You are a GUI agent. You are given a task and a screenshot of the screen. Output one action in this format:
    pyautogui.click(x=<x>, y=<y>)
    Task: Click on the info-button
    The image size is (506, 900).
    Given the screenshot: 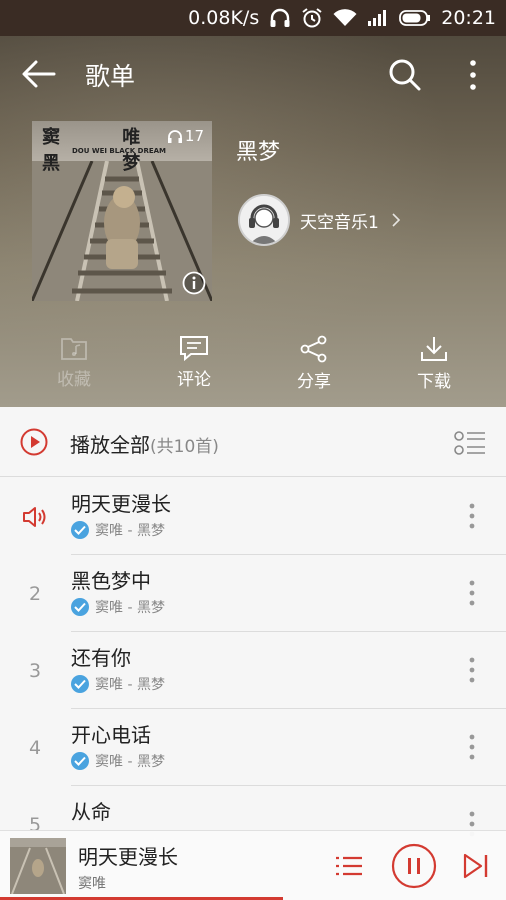 What is the action you would take?
    pyautogui.click(x=194, y=283)
    